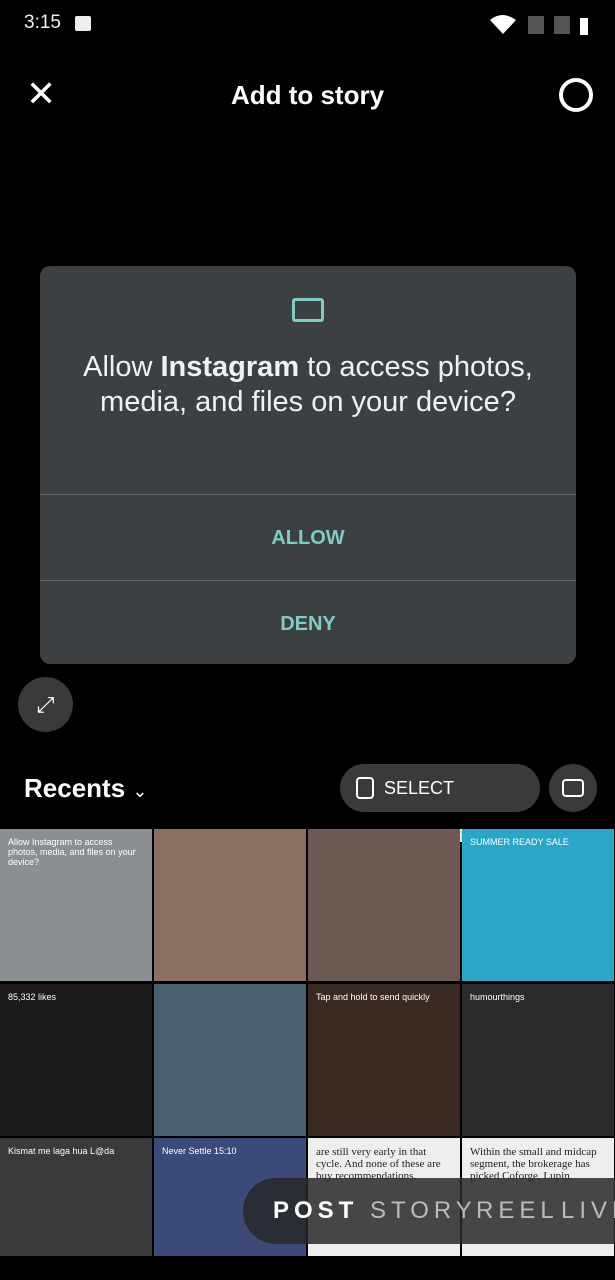  What do you see at coordinates (230, 367) in the screenshot?
I see `title-app: Instagram` at bounding box center [230, 367].